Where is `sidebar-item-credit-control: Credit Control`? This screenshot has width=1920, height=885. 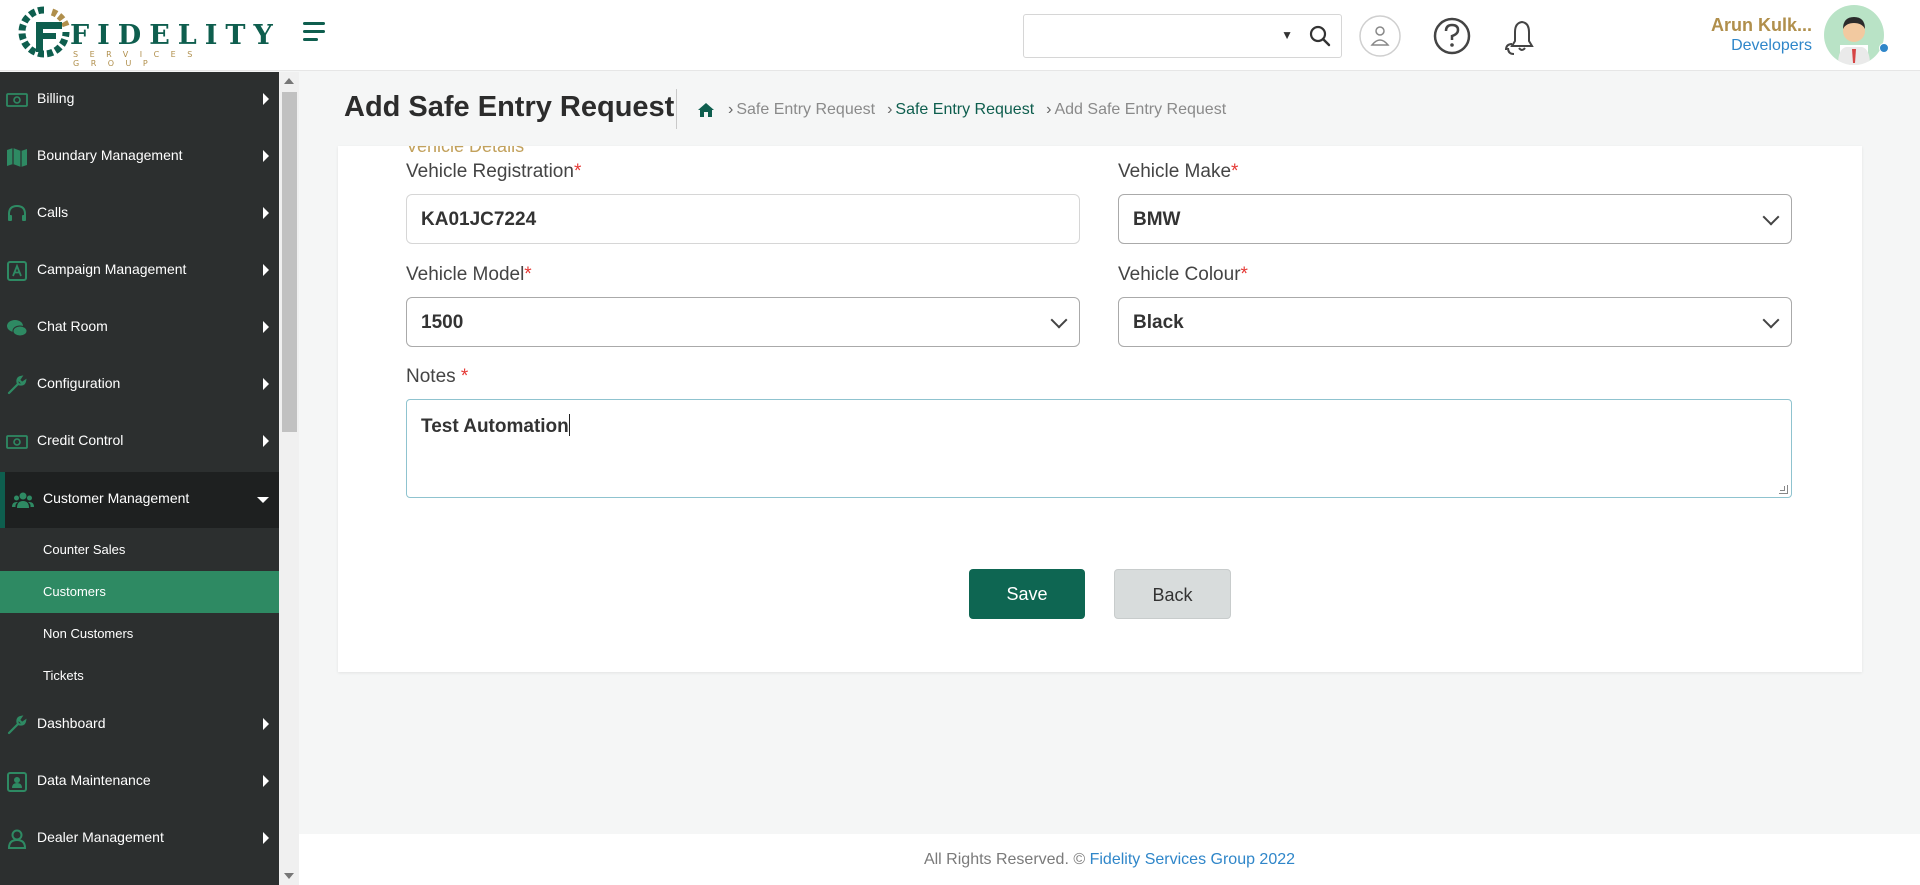
sidebar-item-credit-control: Credit Control is located at coordinates (139, 442).